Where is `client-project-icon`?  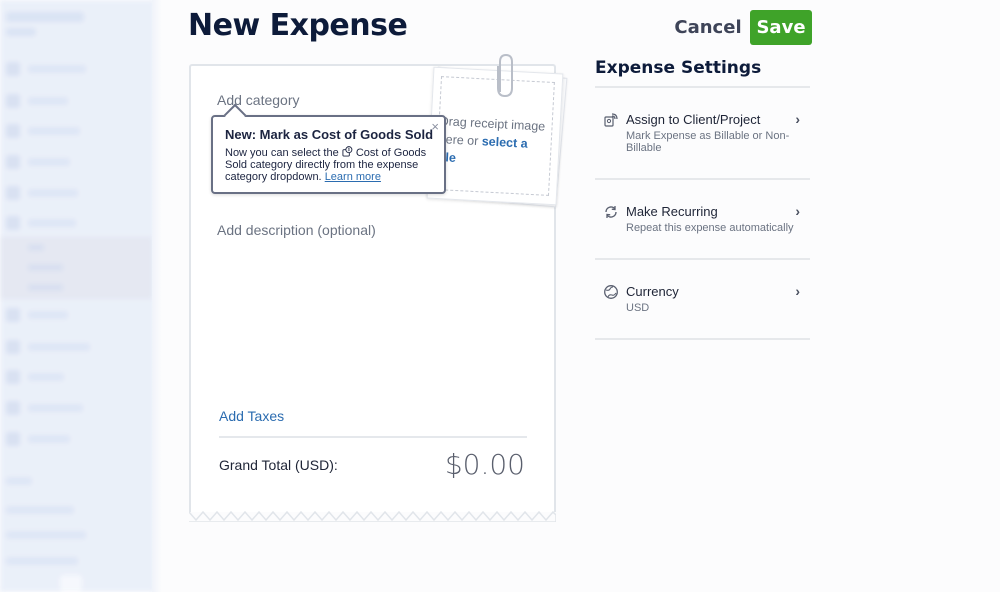
client-project-icon is located at coordinates (611, 120).